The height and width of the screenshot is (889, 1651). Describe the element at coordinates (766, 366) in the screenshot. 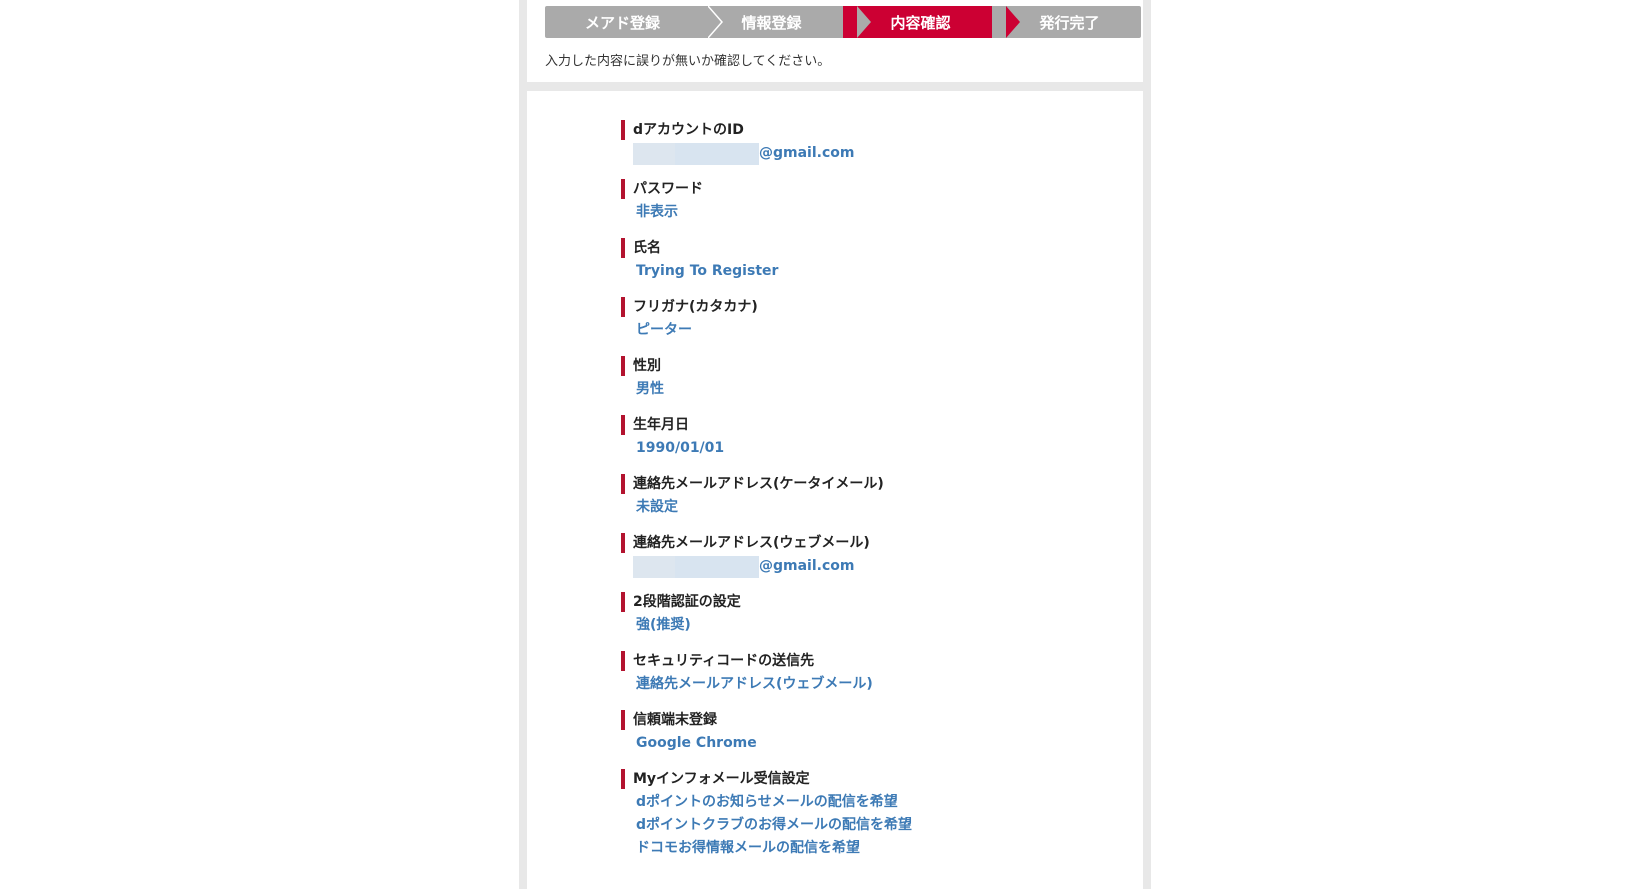

I see `item-label: 性別` at that location.